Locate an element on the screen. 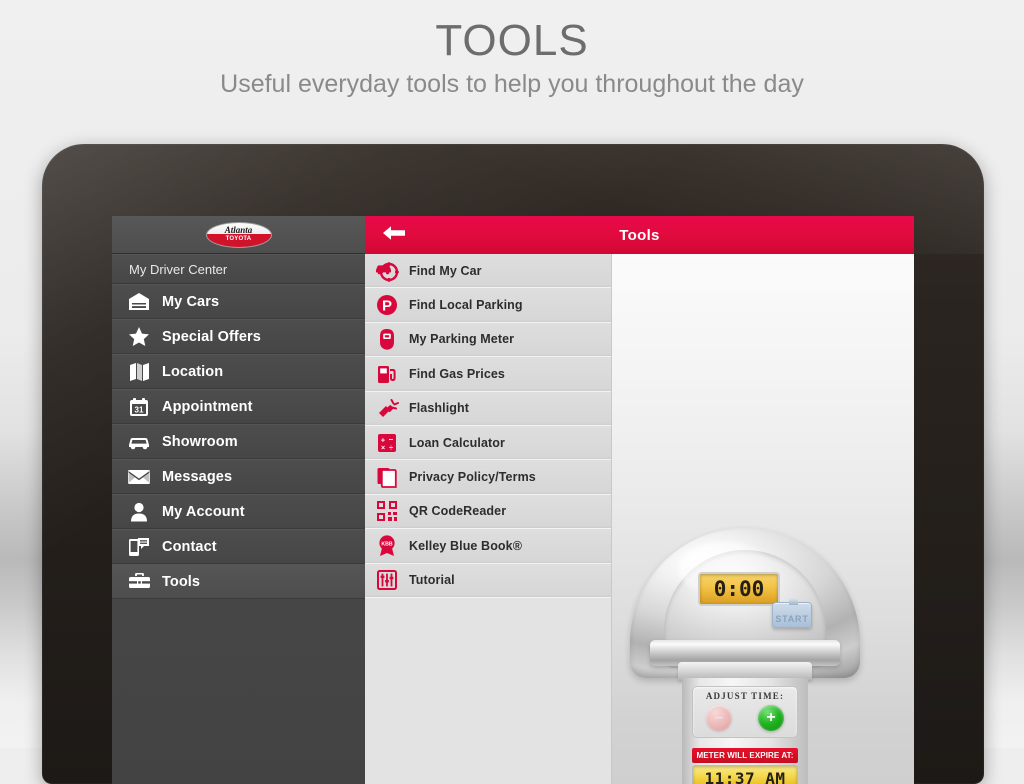  sidebar-item-my-account: My Account is located at coordinates (238, 511).